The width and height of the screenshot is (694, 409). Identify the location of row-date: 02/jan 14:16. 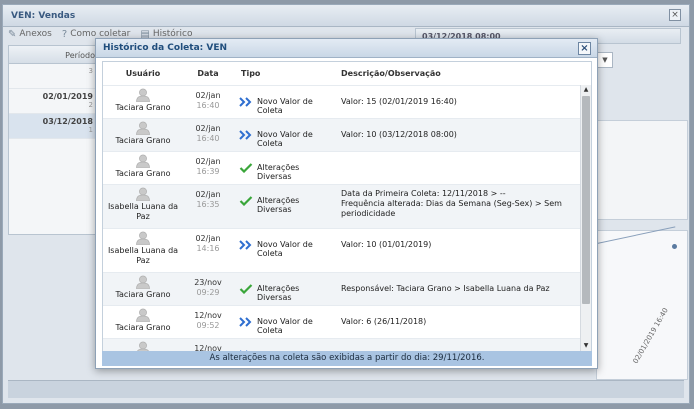
(208, 250).